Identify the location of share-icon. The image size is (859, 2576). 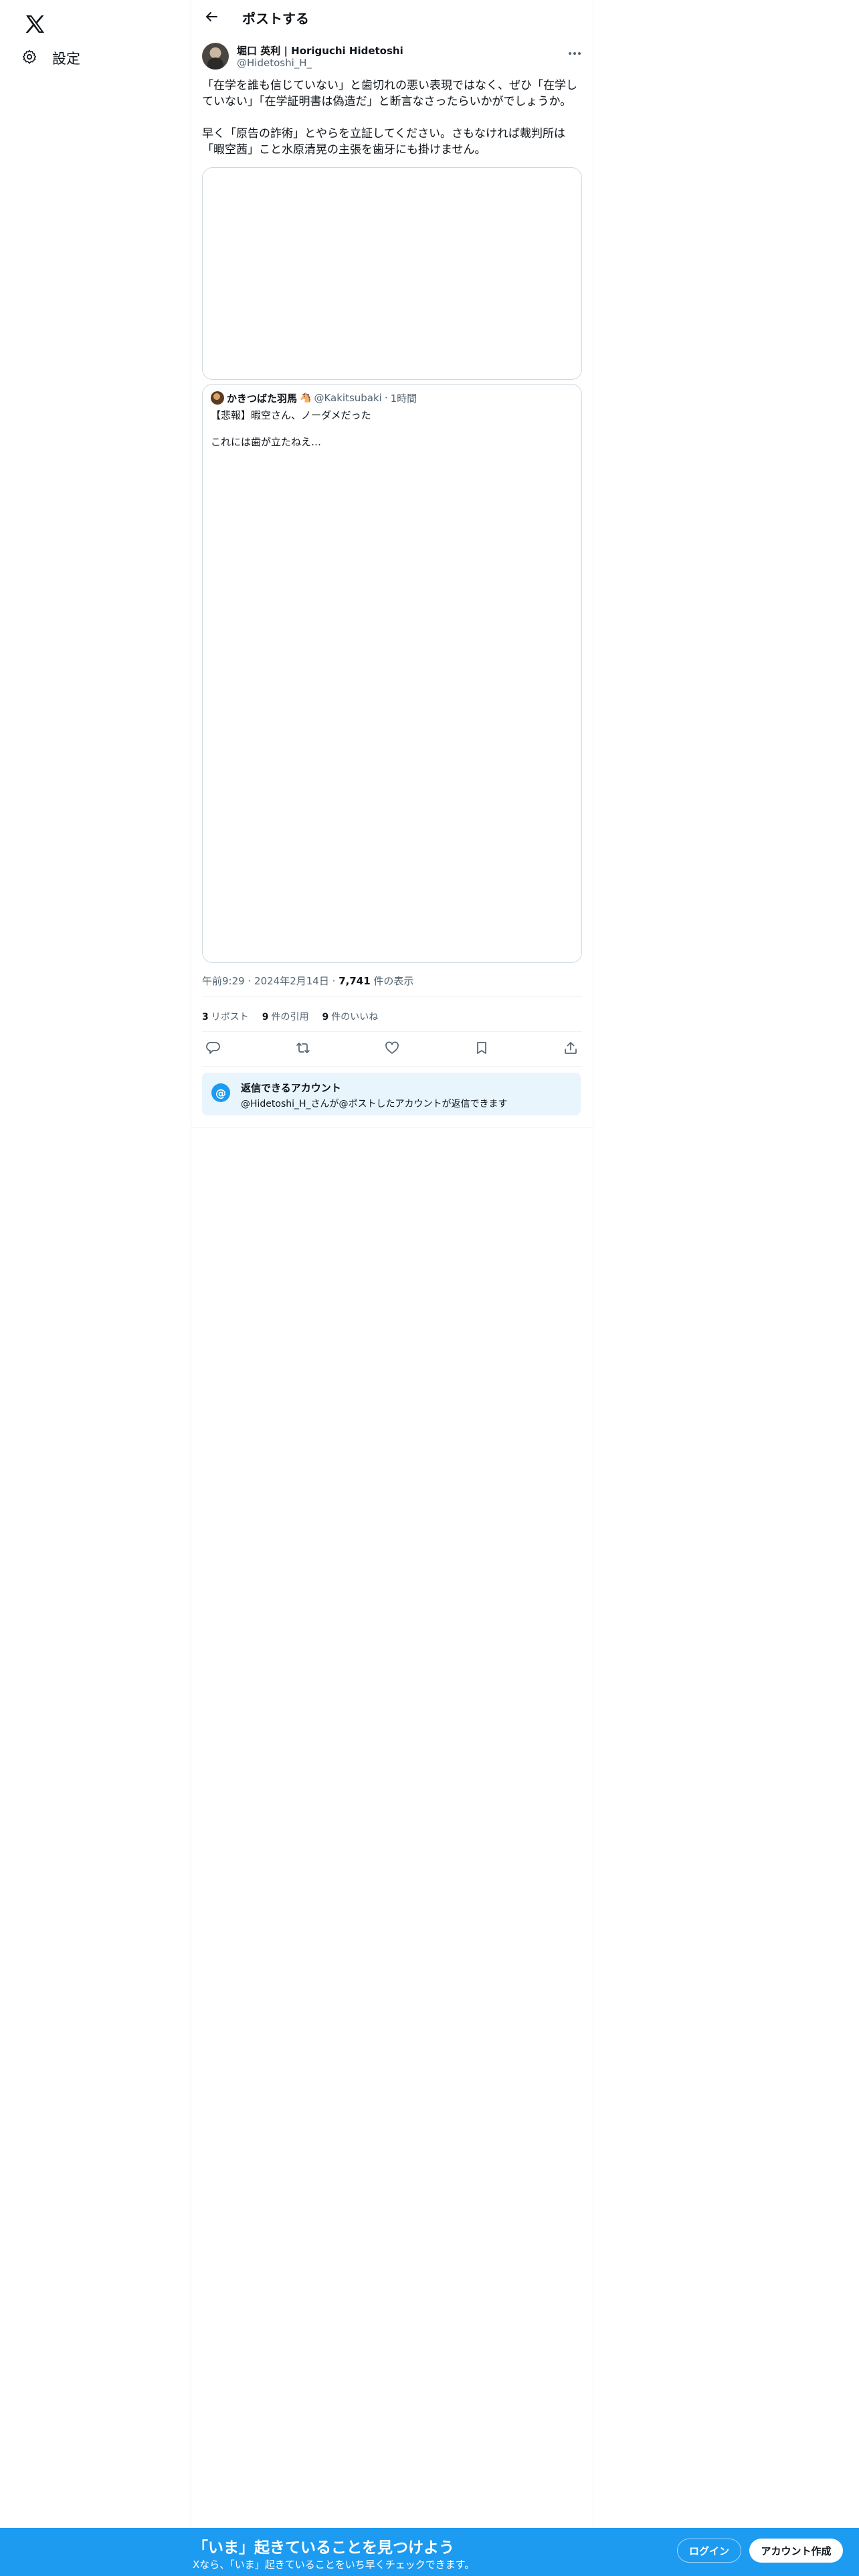
(570, 1049).